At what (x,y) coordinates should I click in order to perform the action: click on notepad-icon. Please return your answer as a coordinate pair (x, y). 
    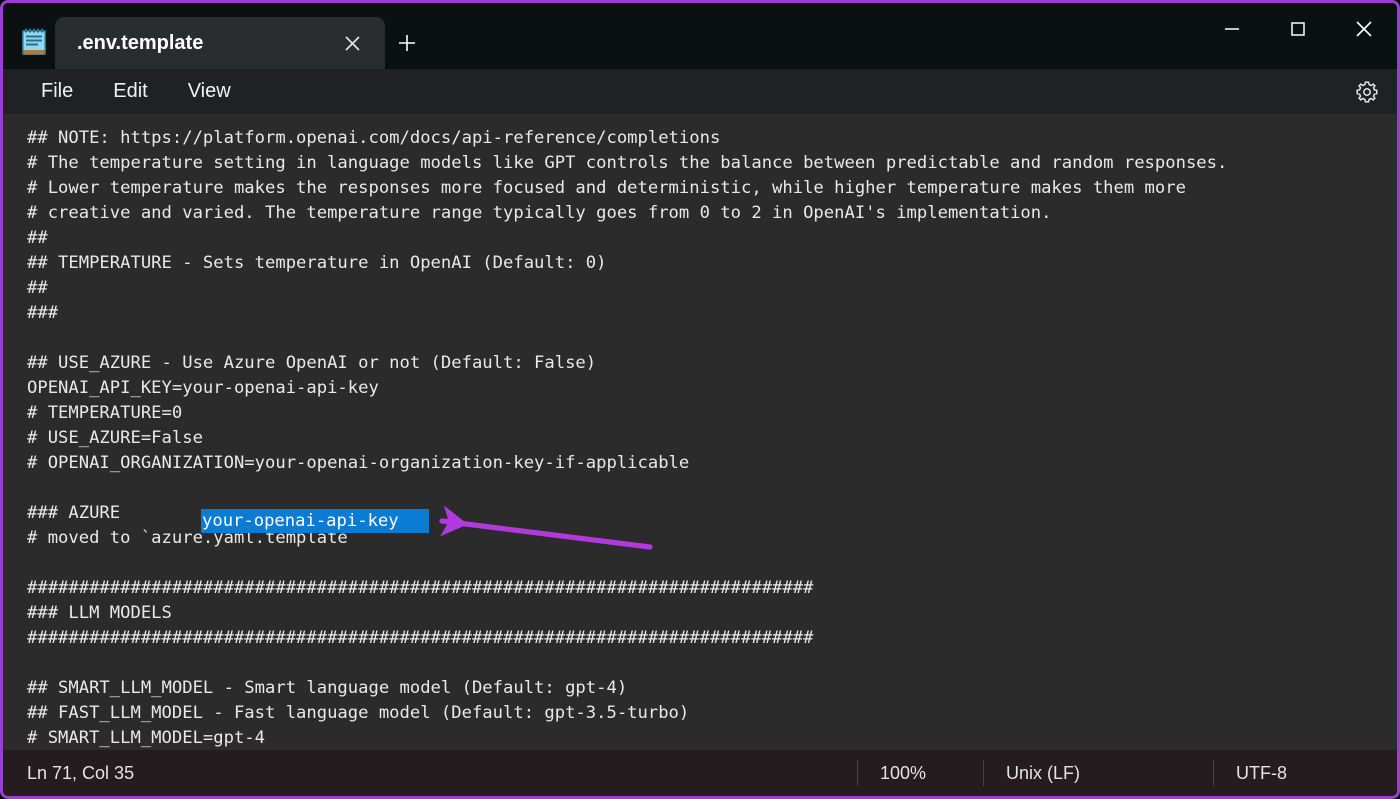
    Looking at the image, I should click on (34, 42).